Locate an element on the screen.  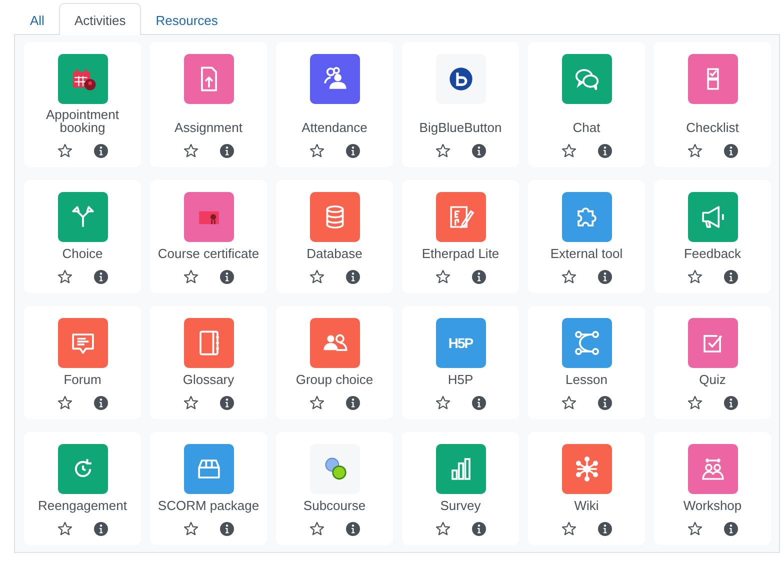
activity-card: Database is located at coordinates (334, 236).